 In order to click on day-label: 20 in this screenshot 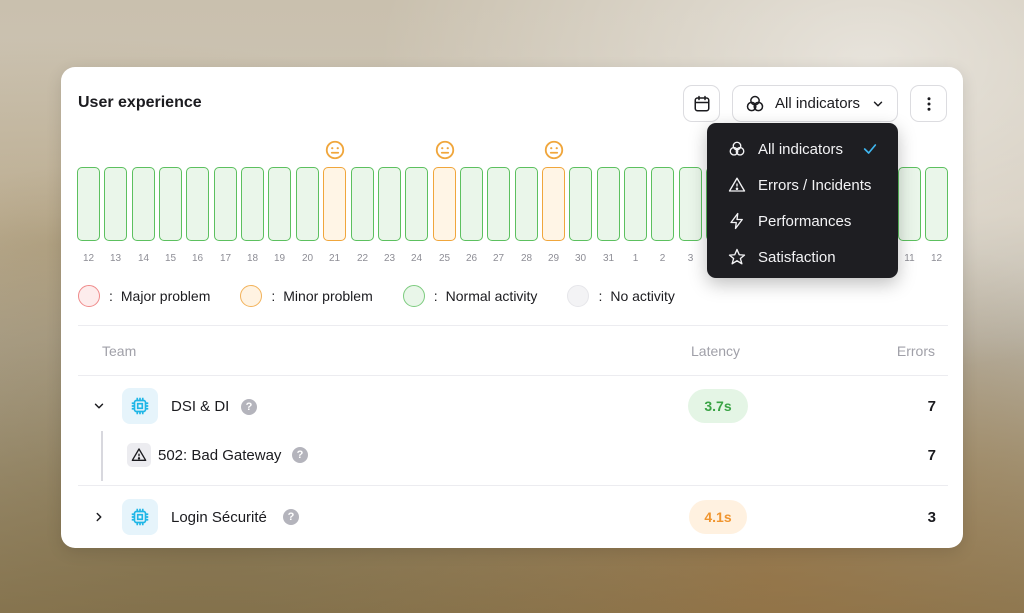, I will do `click(307, 258)`.